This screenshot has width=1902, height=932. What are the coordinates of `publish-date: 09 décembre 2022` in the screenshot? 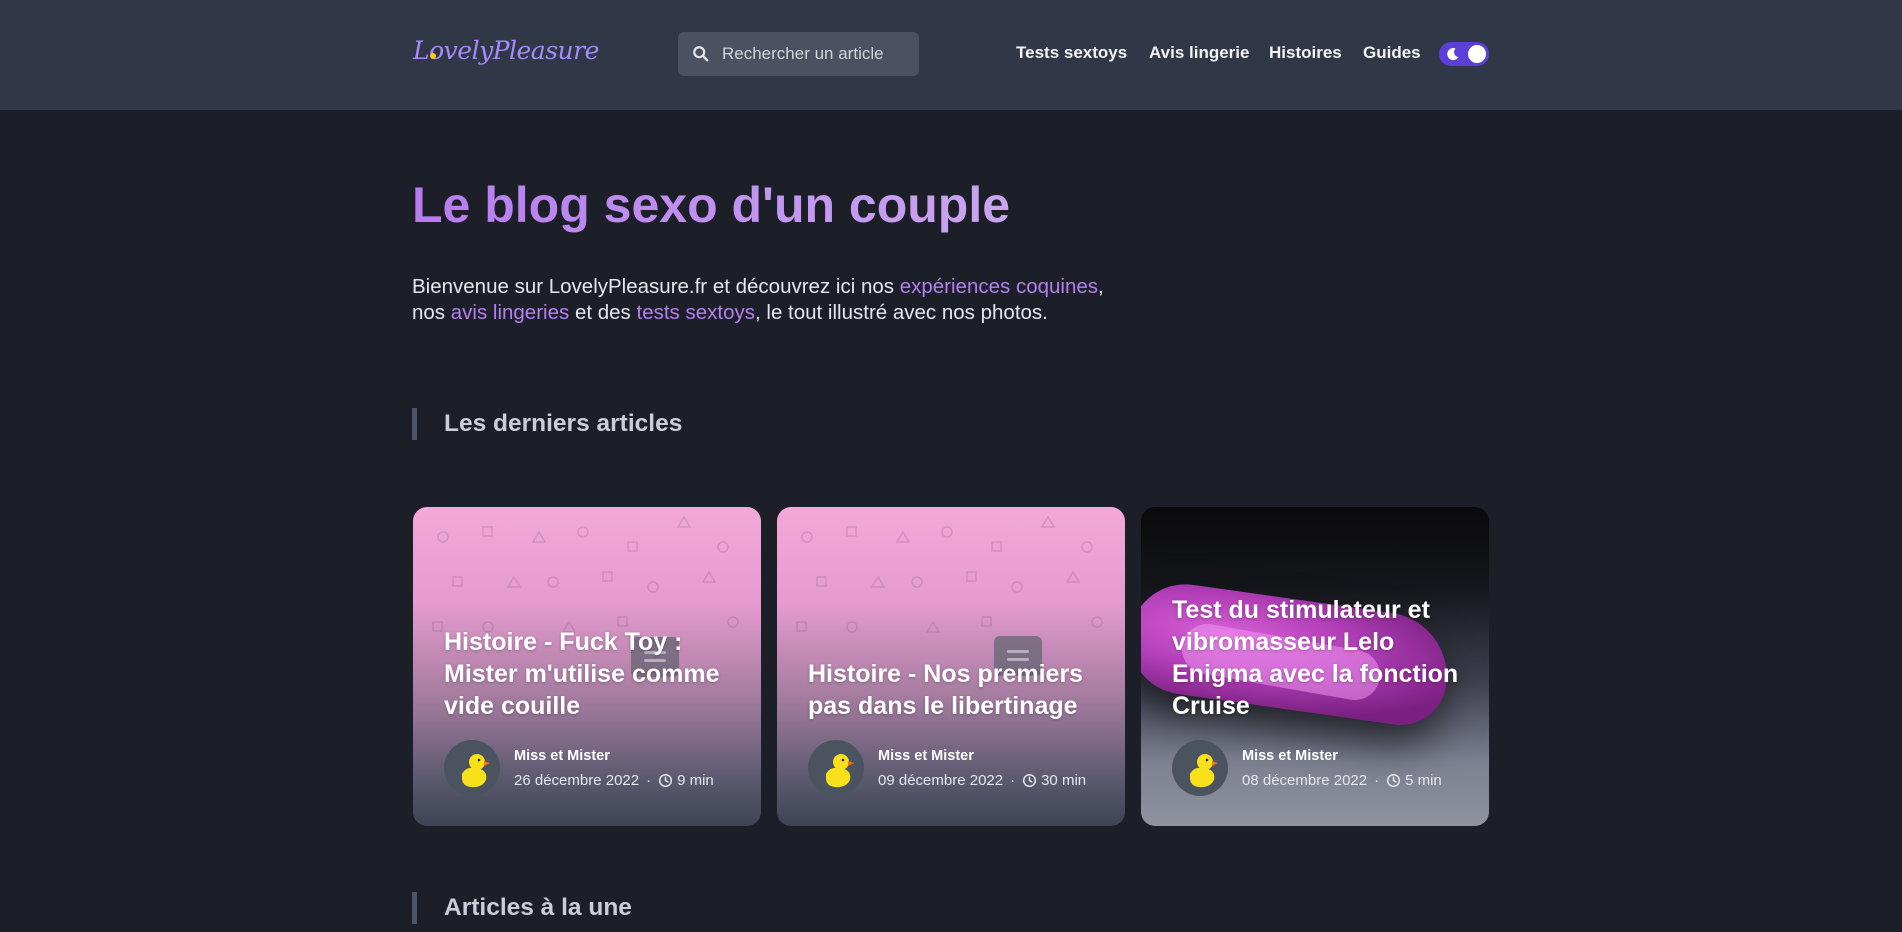 It's located at (941, 780).